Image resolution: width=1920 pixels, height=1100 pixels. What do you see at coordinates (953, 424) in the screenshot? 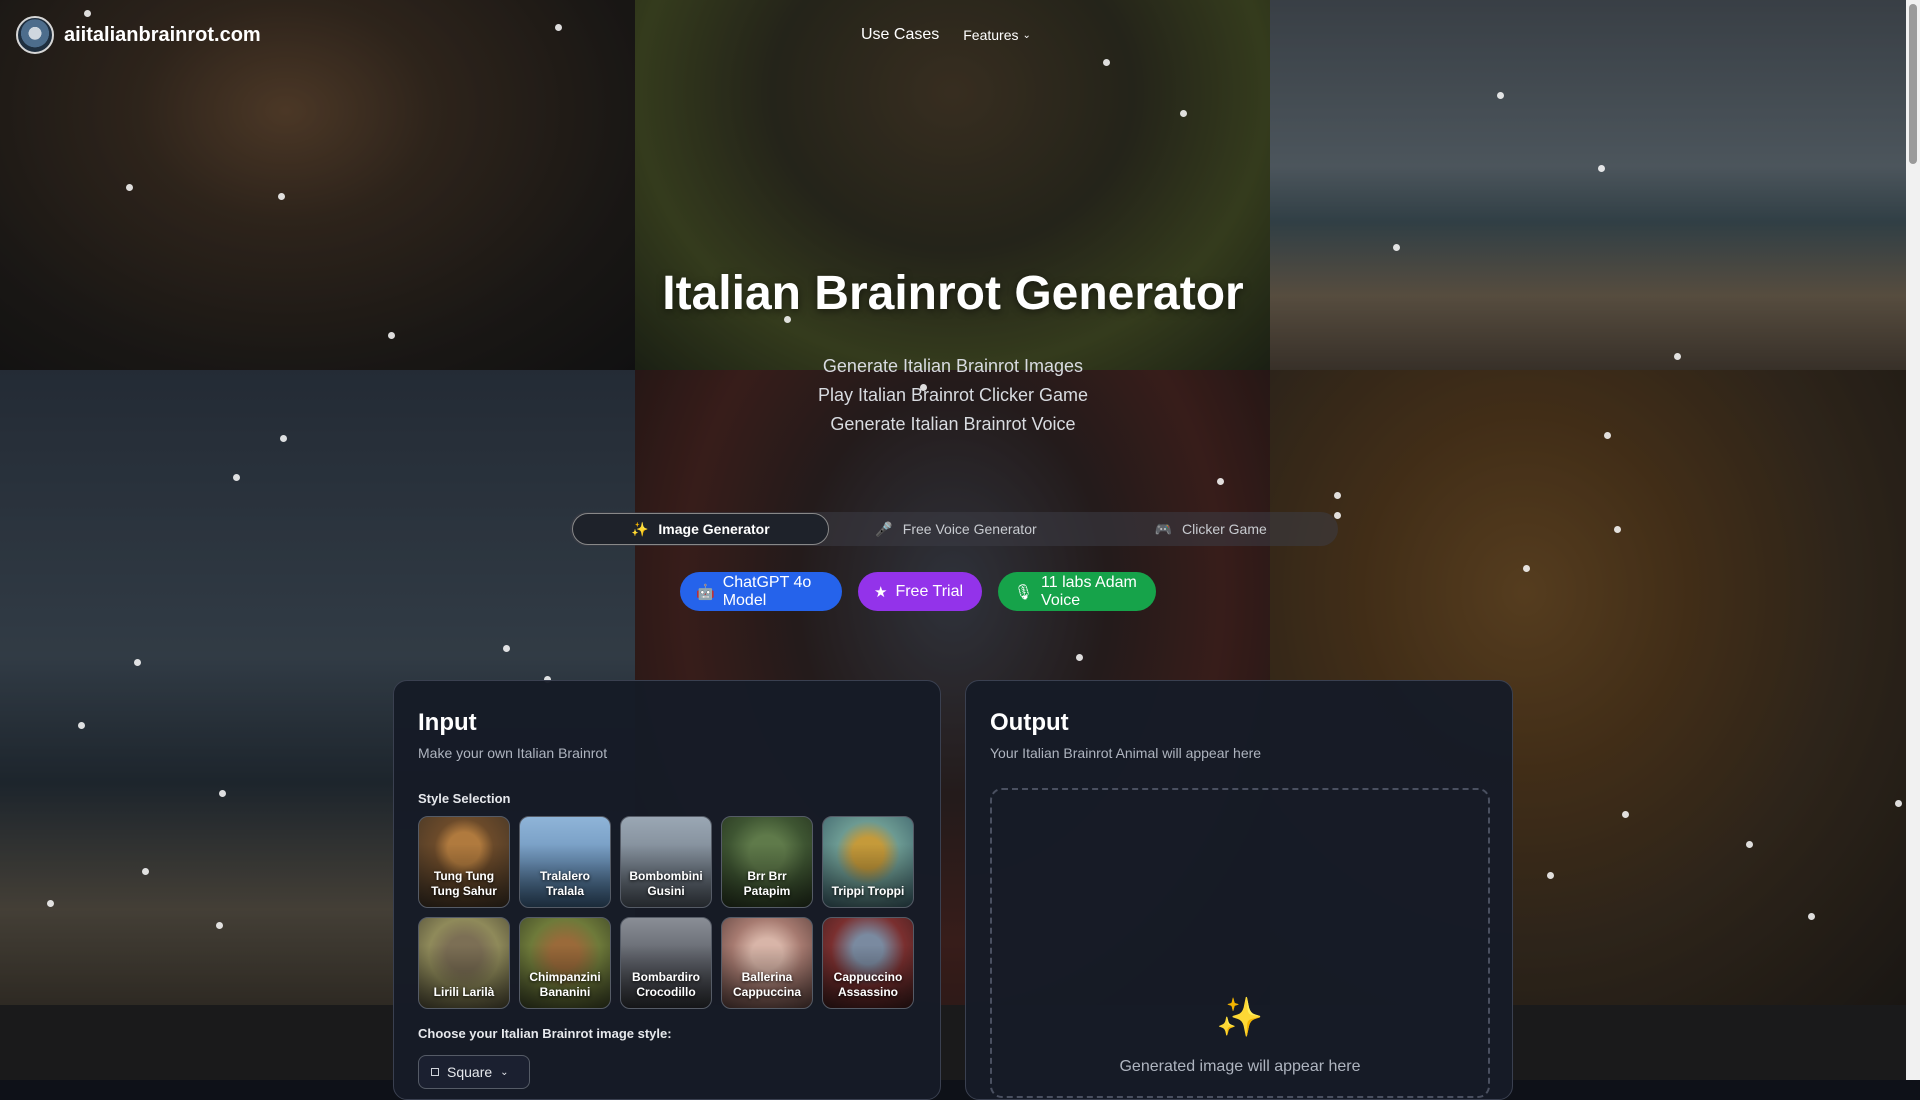
I see `hero-line: Generate Italian Brainrot Voice` at bounding box center [953, 424].